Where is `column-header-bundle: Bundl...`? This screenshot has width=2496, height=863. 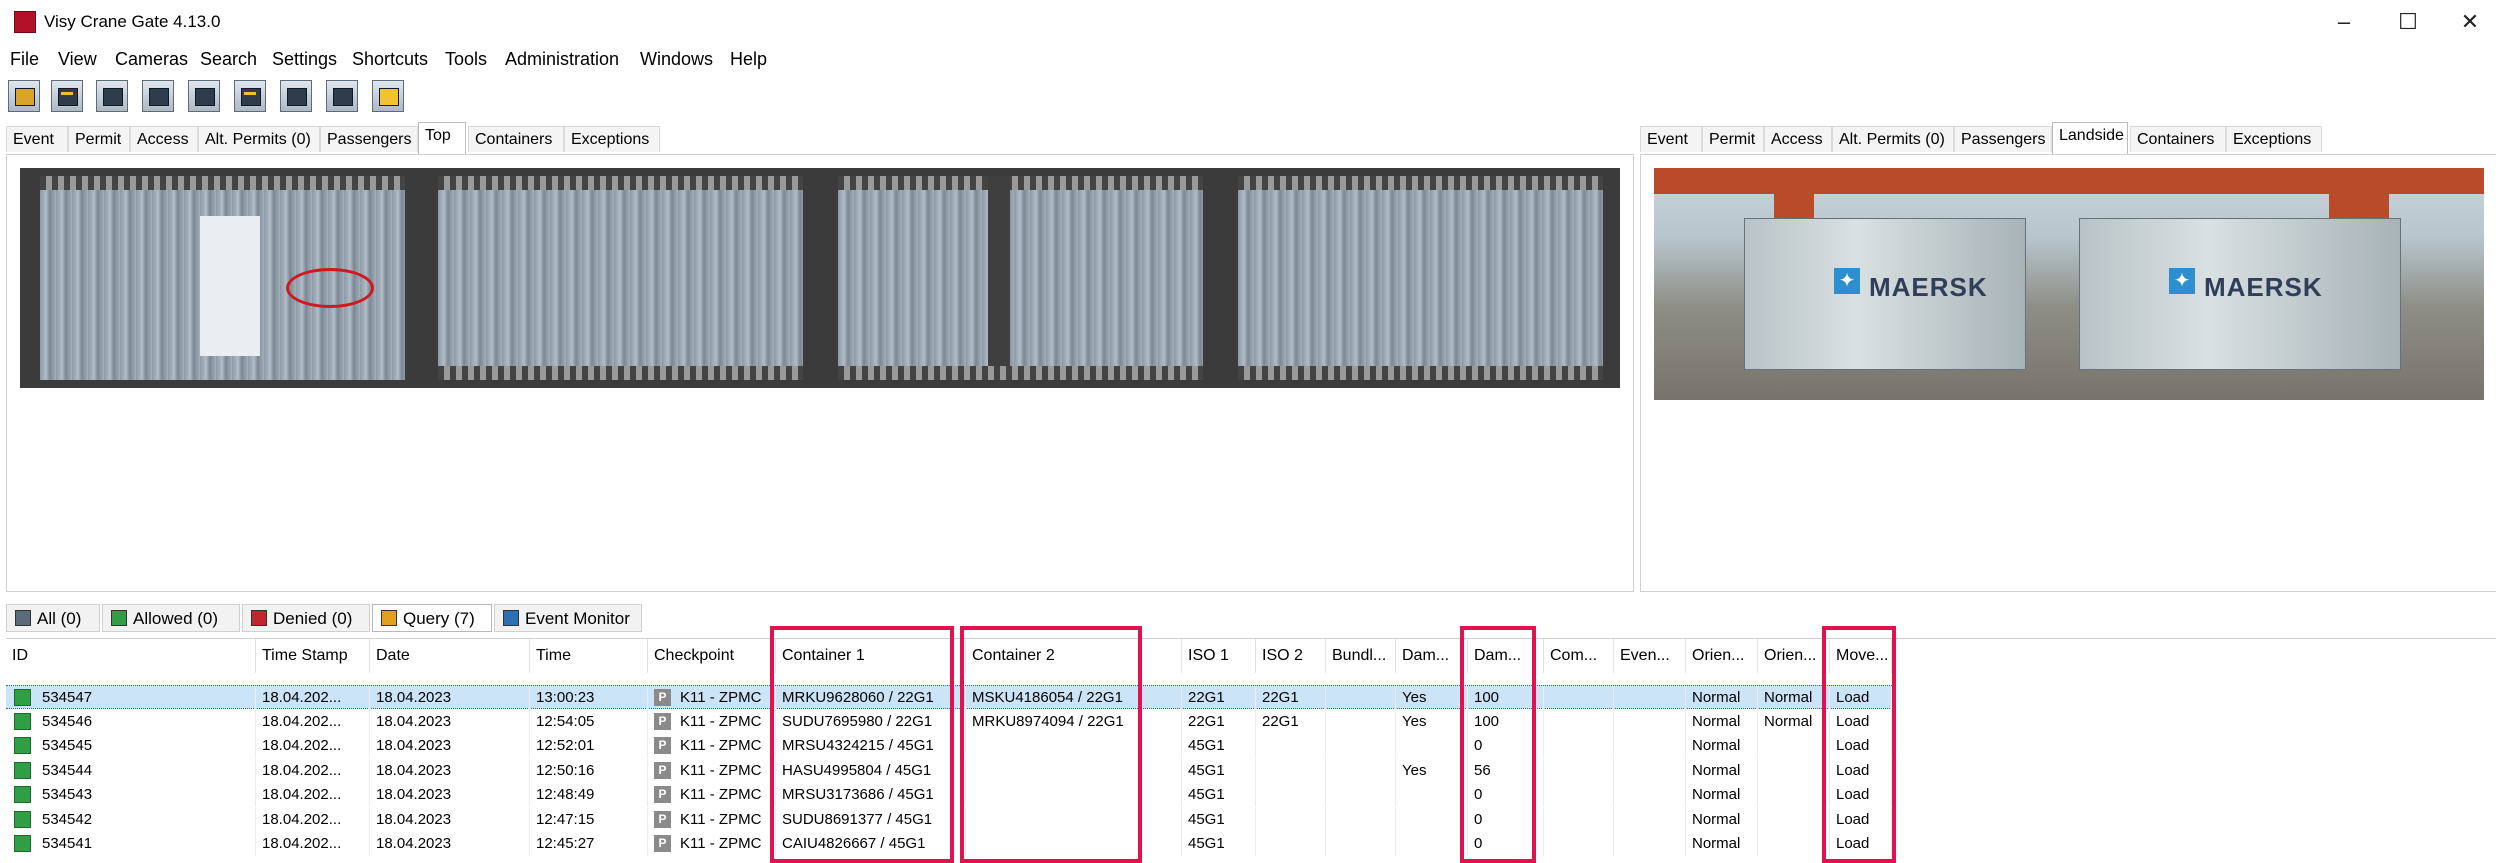 column-header-bundle: Bundl... is located at coordinates (1361, 656).